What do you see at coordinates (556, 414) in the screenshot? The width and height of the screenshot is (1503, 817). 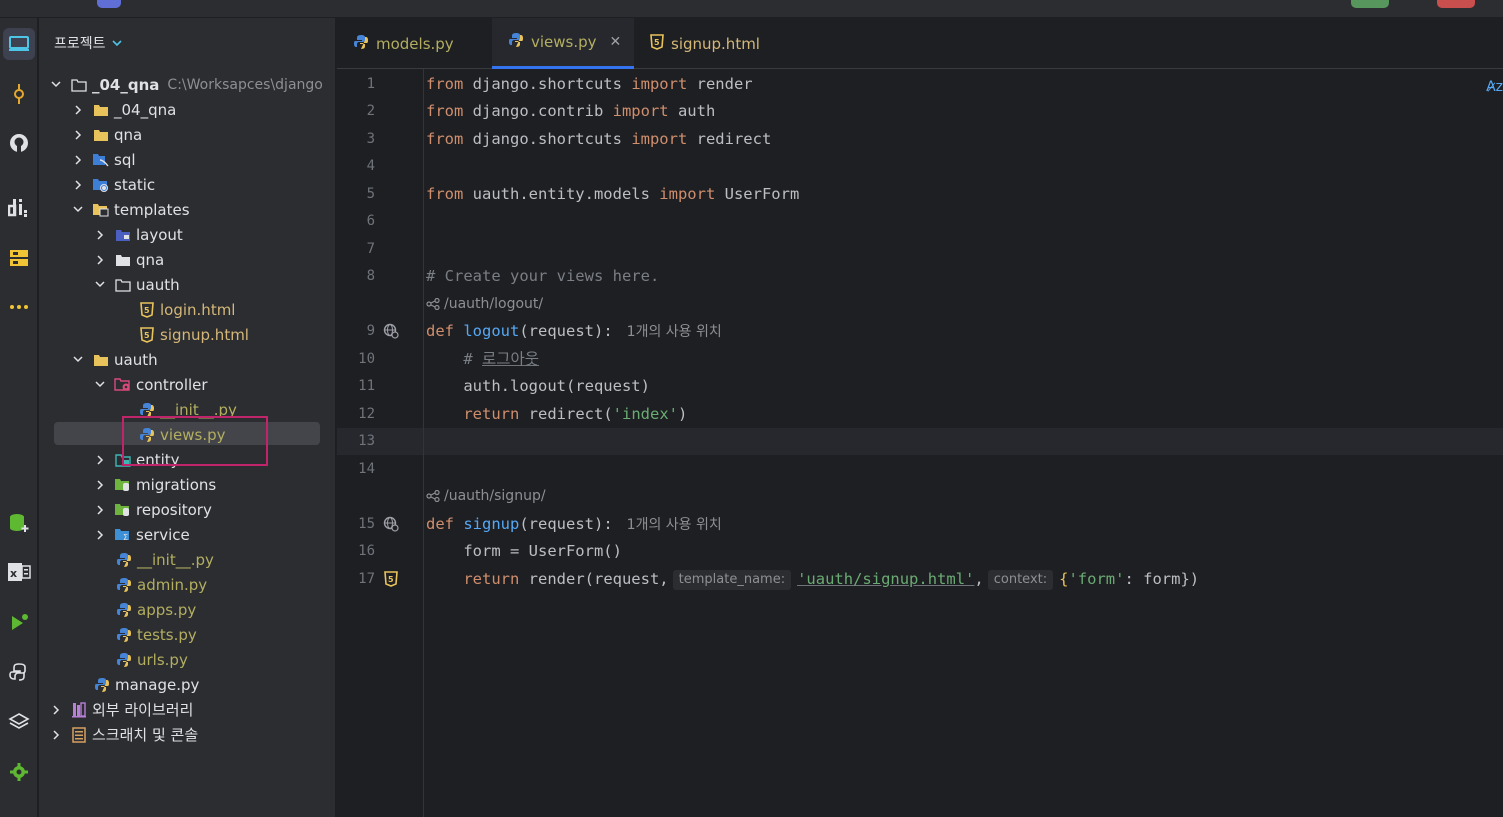 I see `code-line-12: return redirect('index')` at bounding box center [556, 414].